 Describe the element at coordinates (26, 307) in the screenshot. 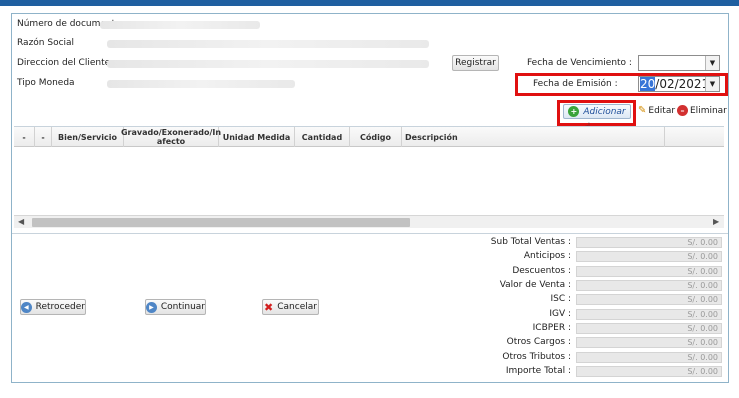

I see `back-icon: ◀` at that location.